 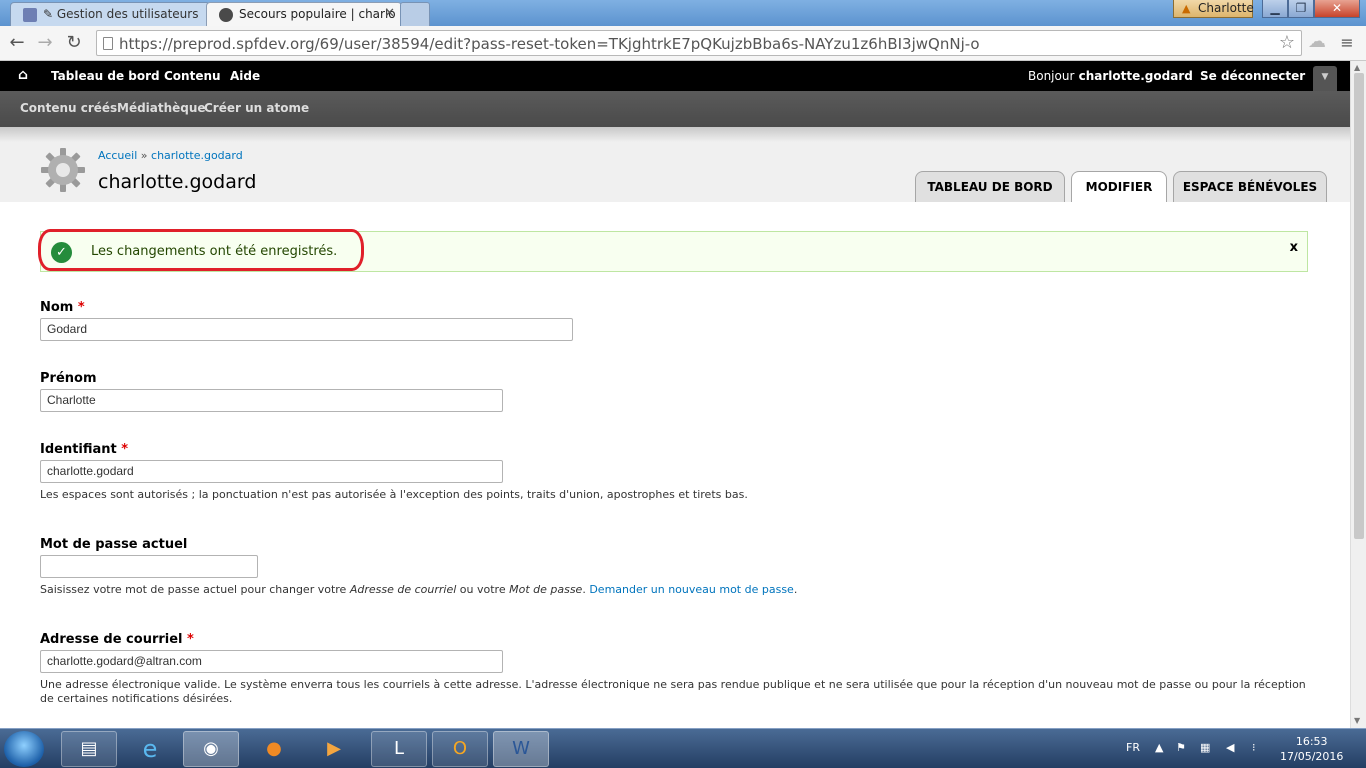 What do you see at coordinates (271, 471) in the screenshot?
I see `identifiant-input: charlotte.godard` at bounding box center [271, 471].